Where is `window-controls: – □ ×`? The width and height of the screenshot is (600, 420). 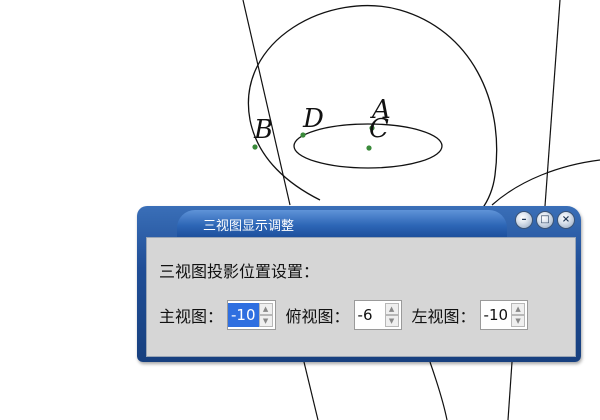 window-controls: – □ × is located at coordinates (545, 220).